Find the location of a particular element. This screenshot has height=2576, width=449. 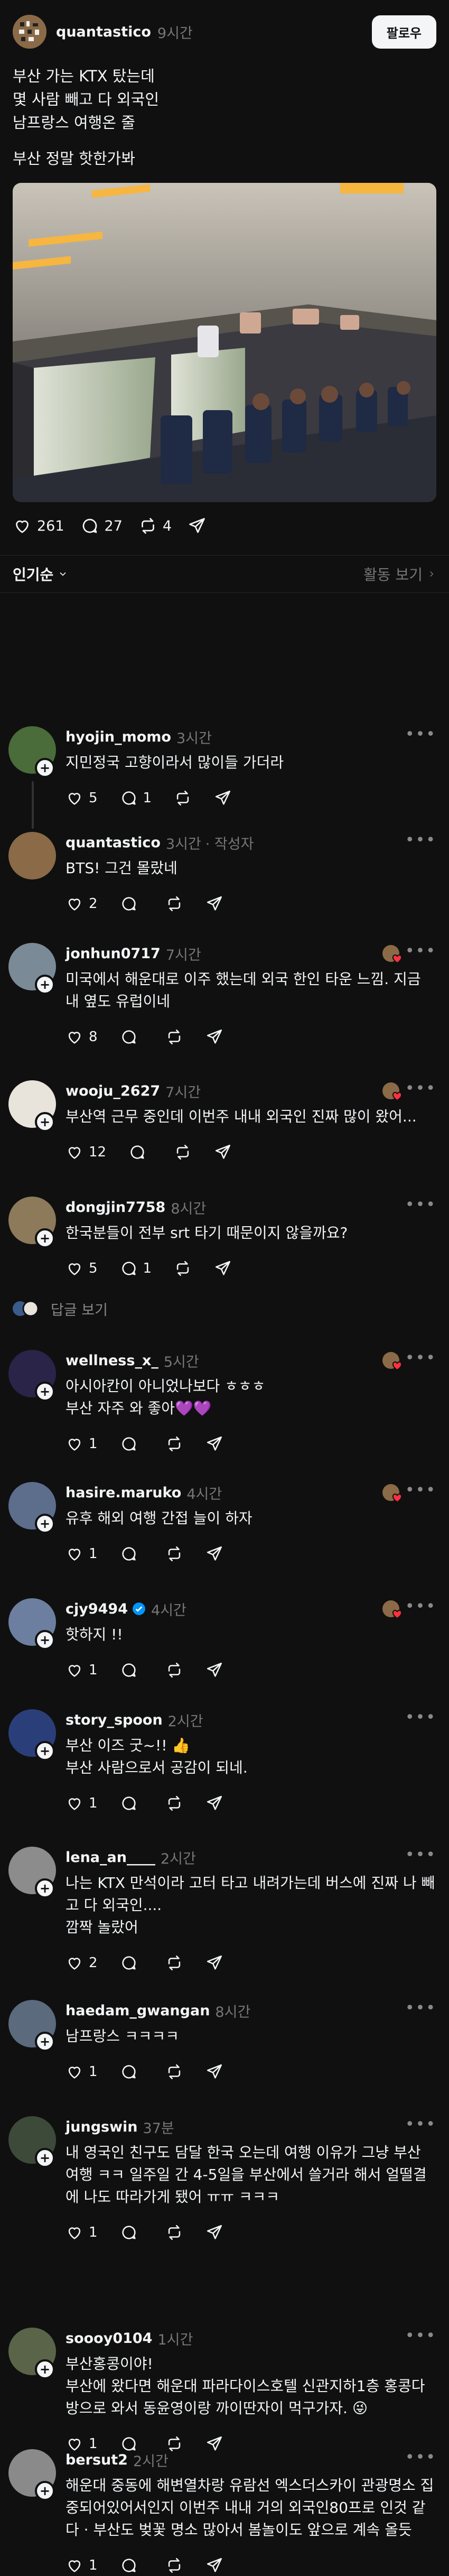

comment-button: 27 is located at coordinates (101, 525).